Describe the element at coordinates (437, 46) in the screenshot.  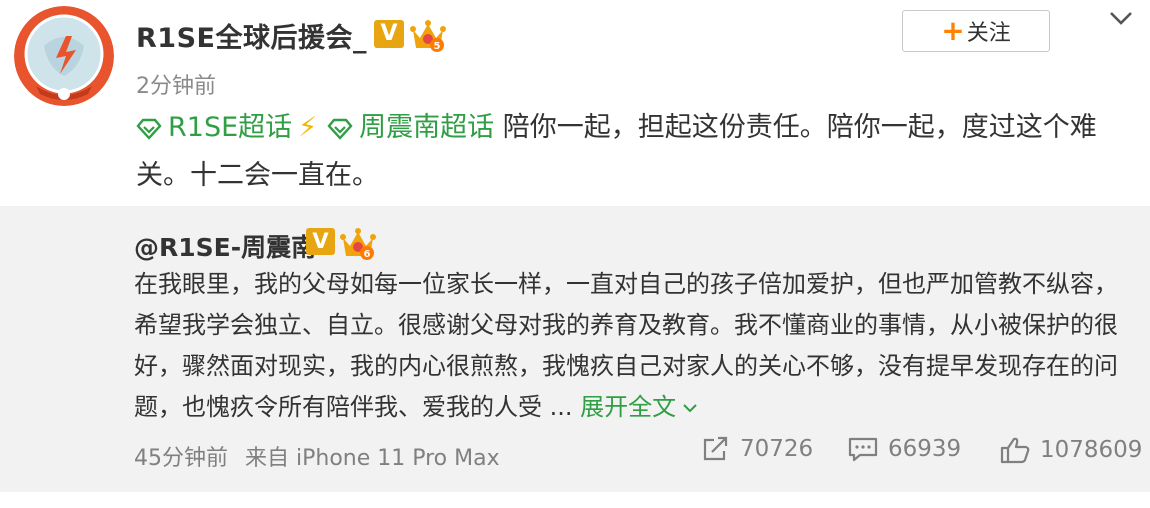
I see `author-level: 5` at that location.